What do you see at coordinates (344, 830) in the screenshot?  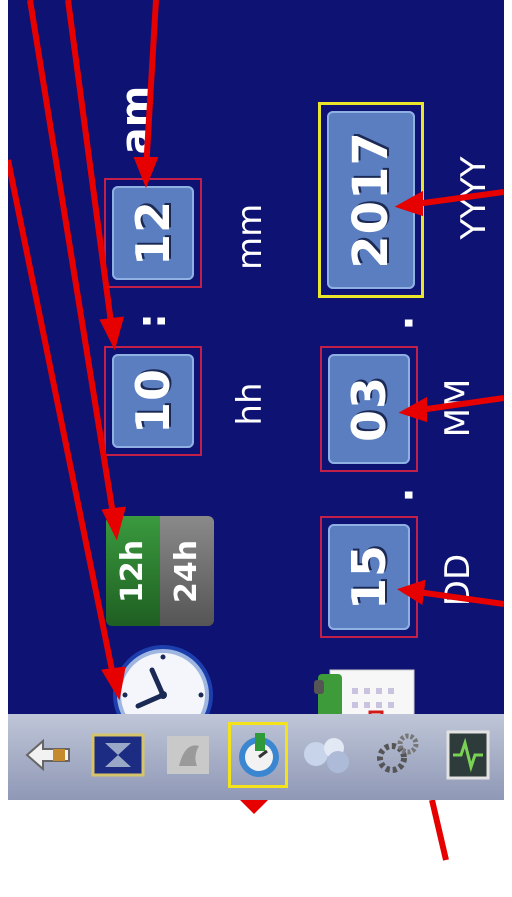 I see `bottom-arrow-tips` at bounding box center [344, 830].